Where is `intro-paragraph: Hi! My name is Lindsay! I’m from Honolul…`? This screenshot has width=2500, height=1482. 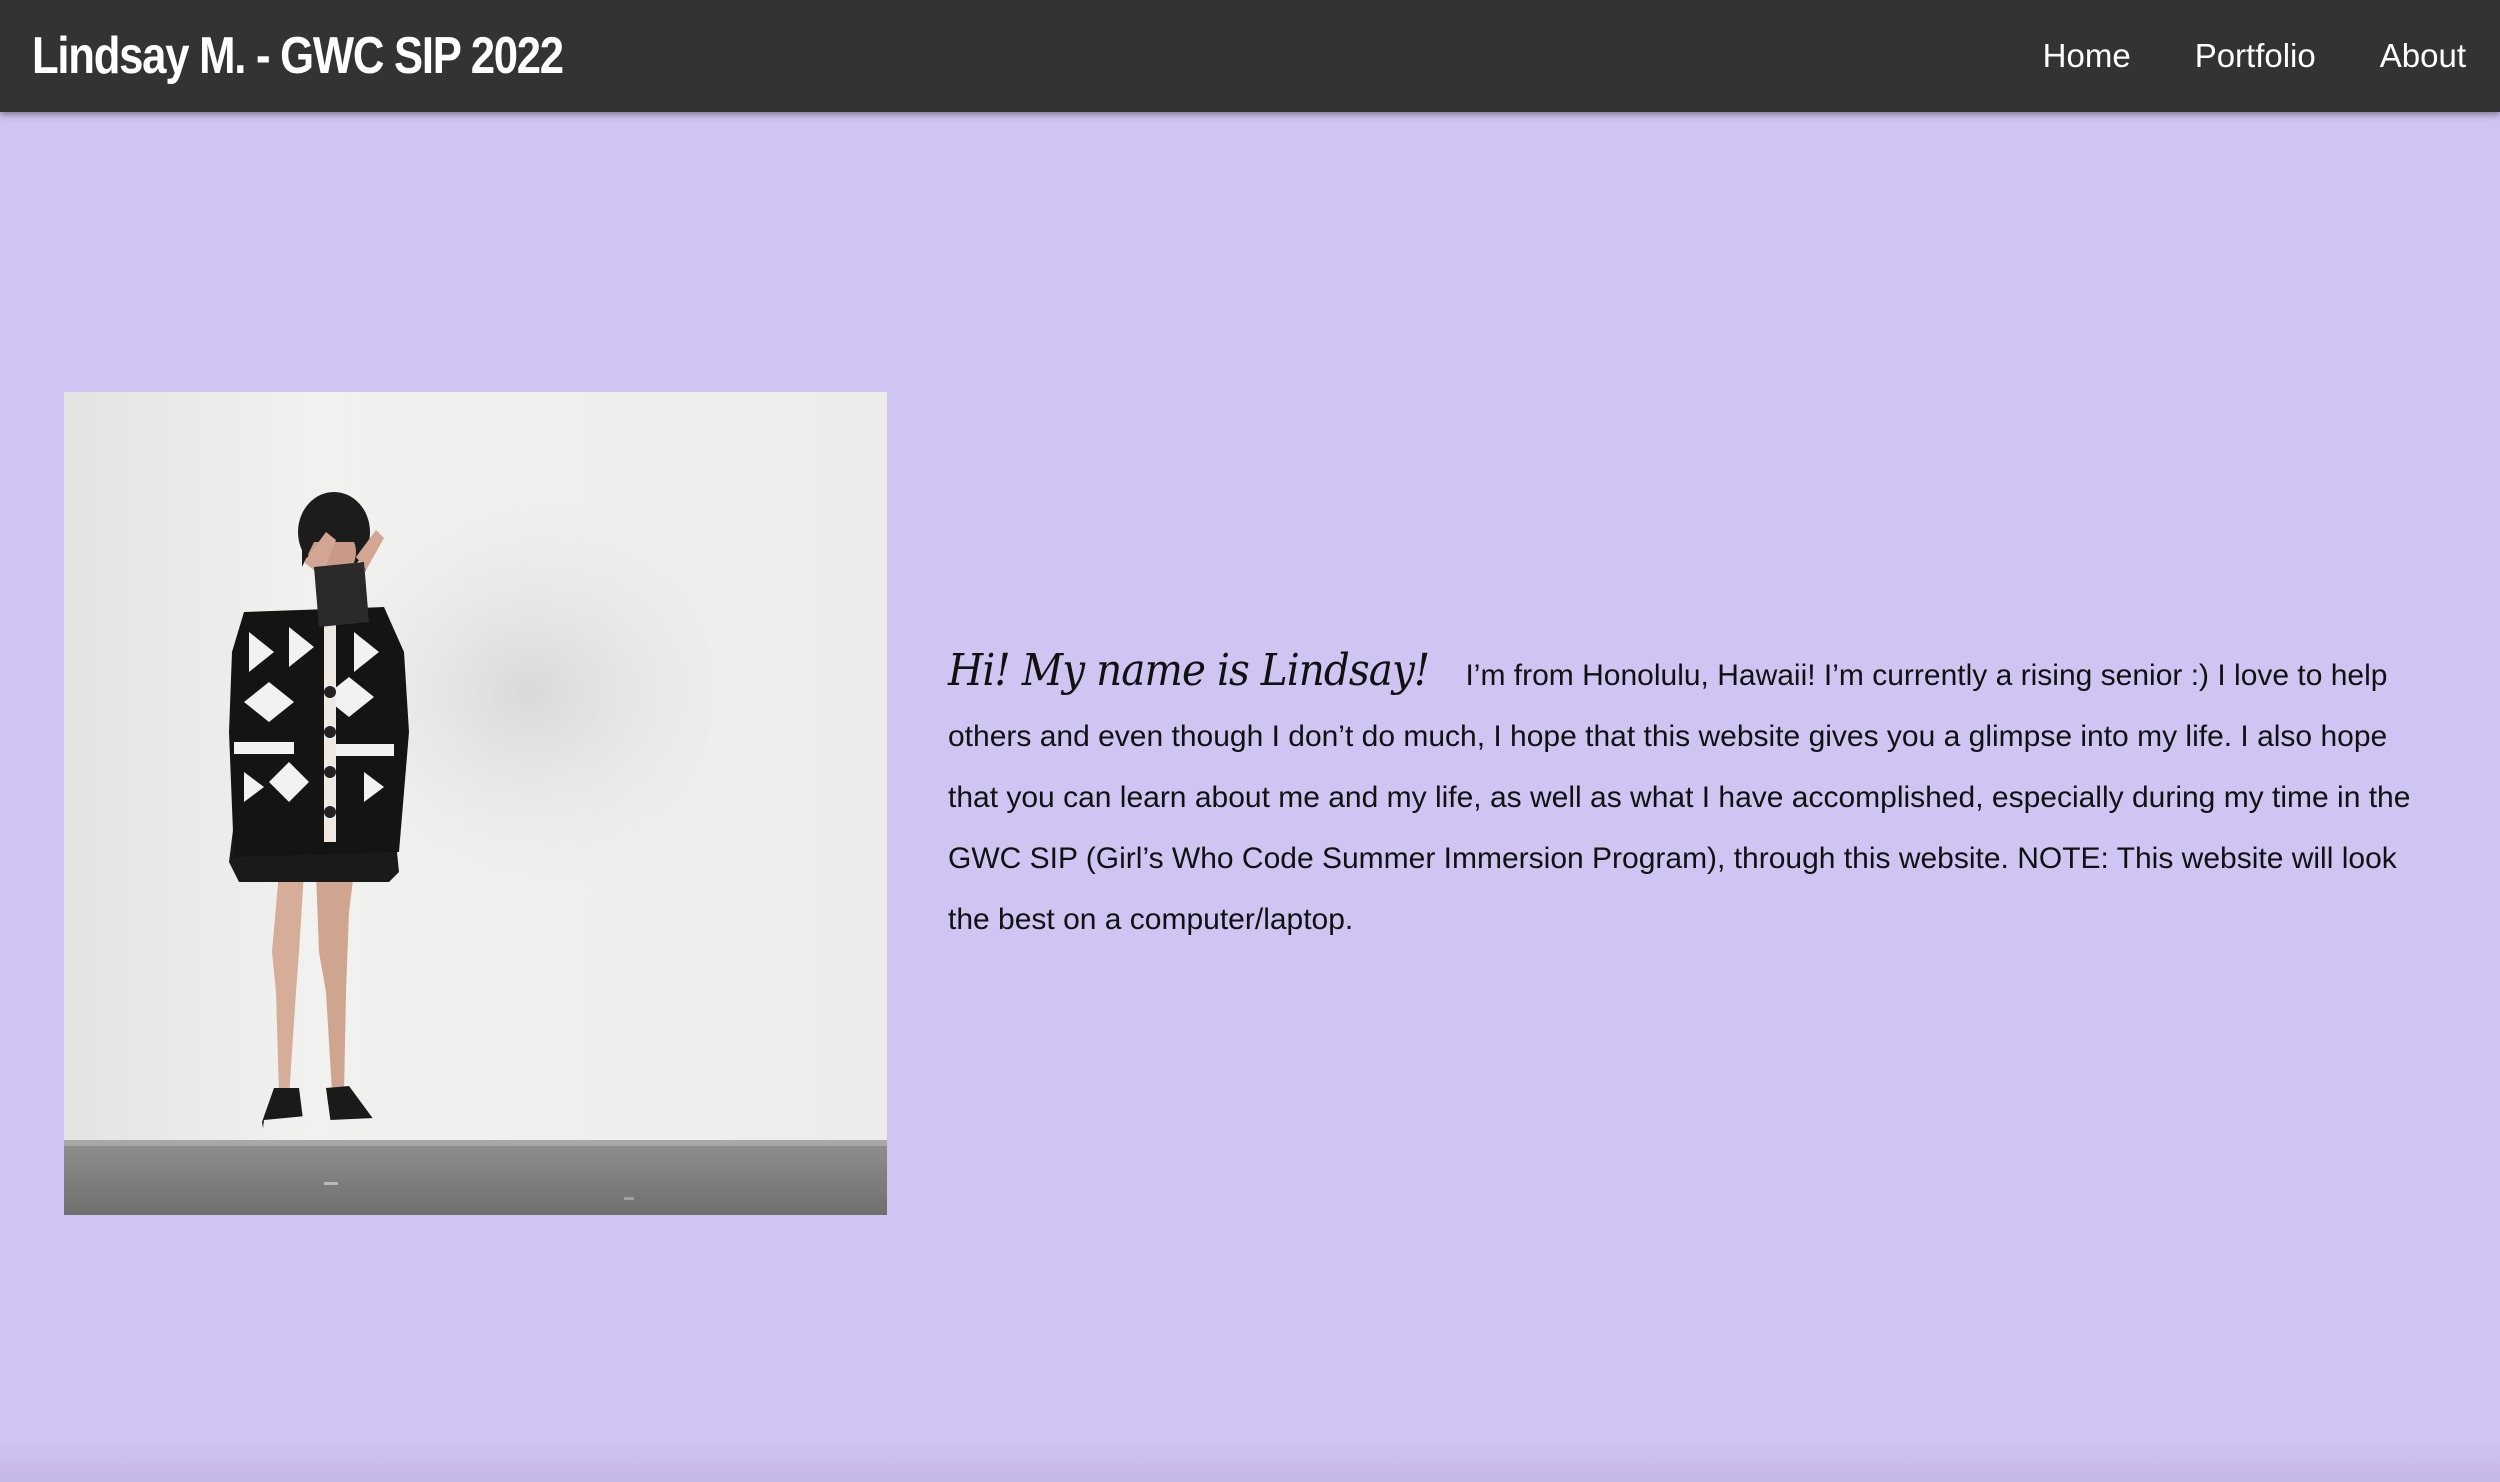 intro-paragraph: Hi! My name is Lindsay! I’m from Honolul… is located at coordinates (1688, 795).